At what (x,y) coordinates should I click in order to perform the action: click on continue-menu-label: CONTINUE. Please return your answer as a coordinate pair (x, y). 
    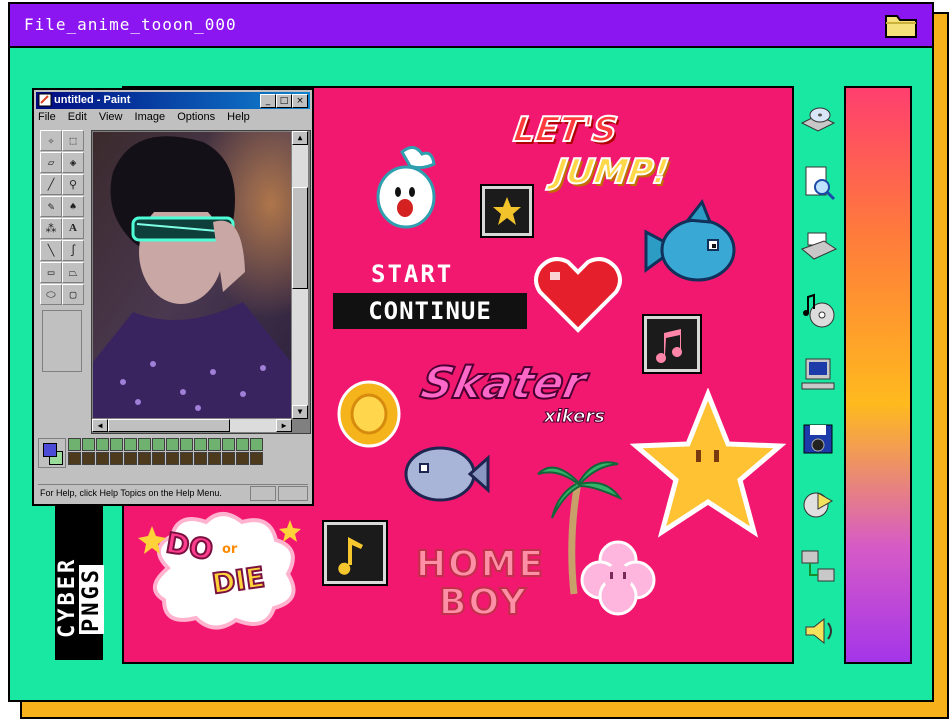
    Looking at the image, I should click on (430, 311).